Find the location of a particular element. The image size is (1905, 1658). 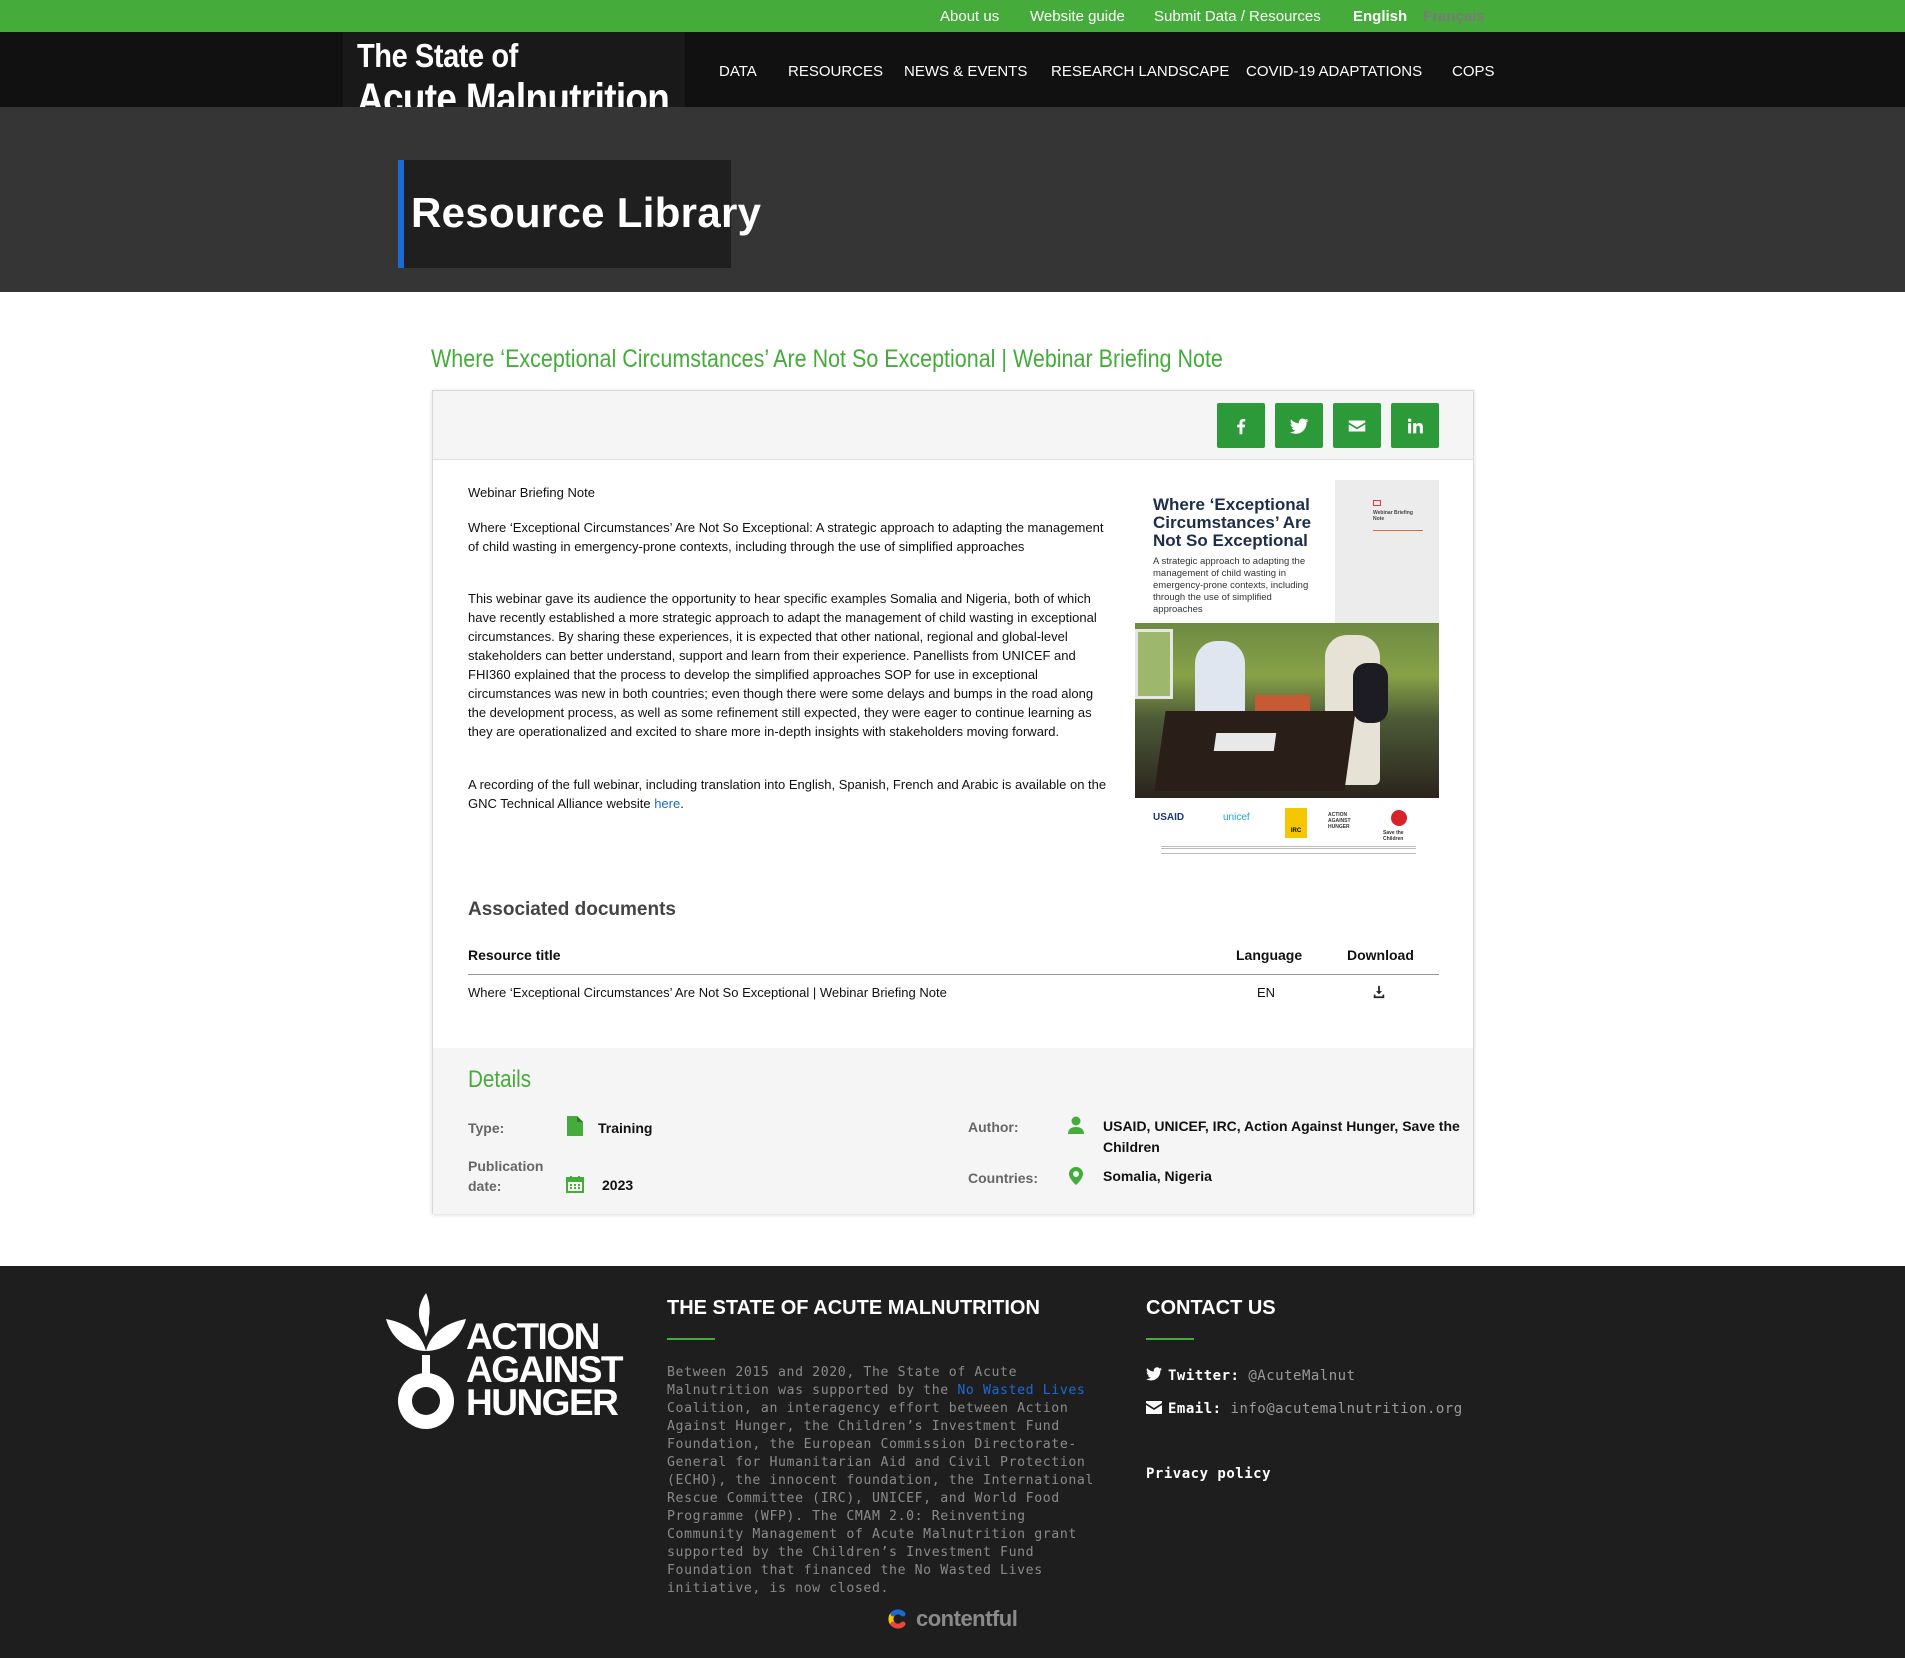

nav-cops: COPS is located at coordinates (1473, 71).